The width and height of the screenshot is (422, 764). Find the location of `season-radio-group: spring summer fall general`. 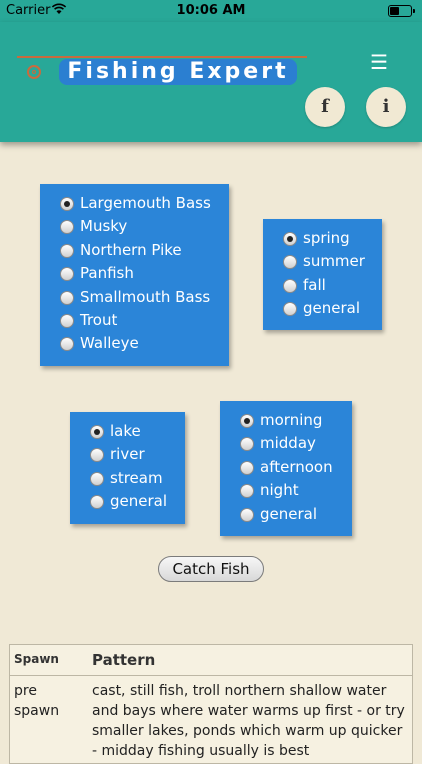

season-radio-group: spring summer fall general is located at coordinates (322, 274).